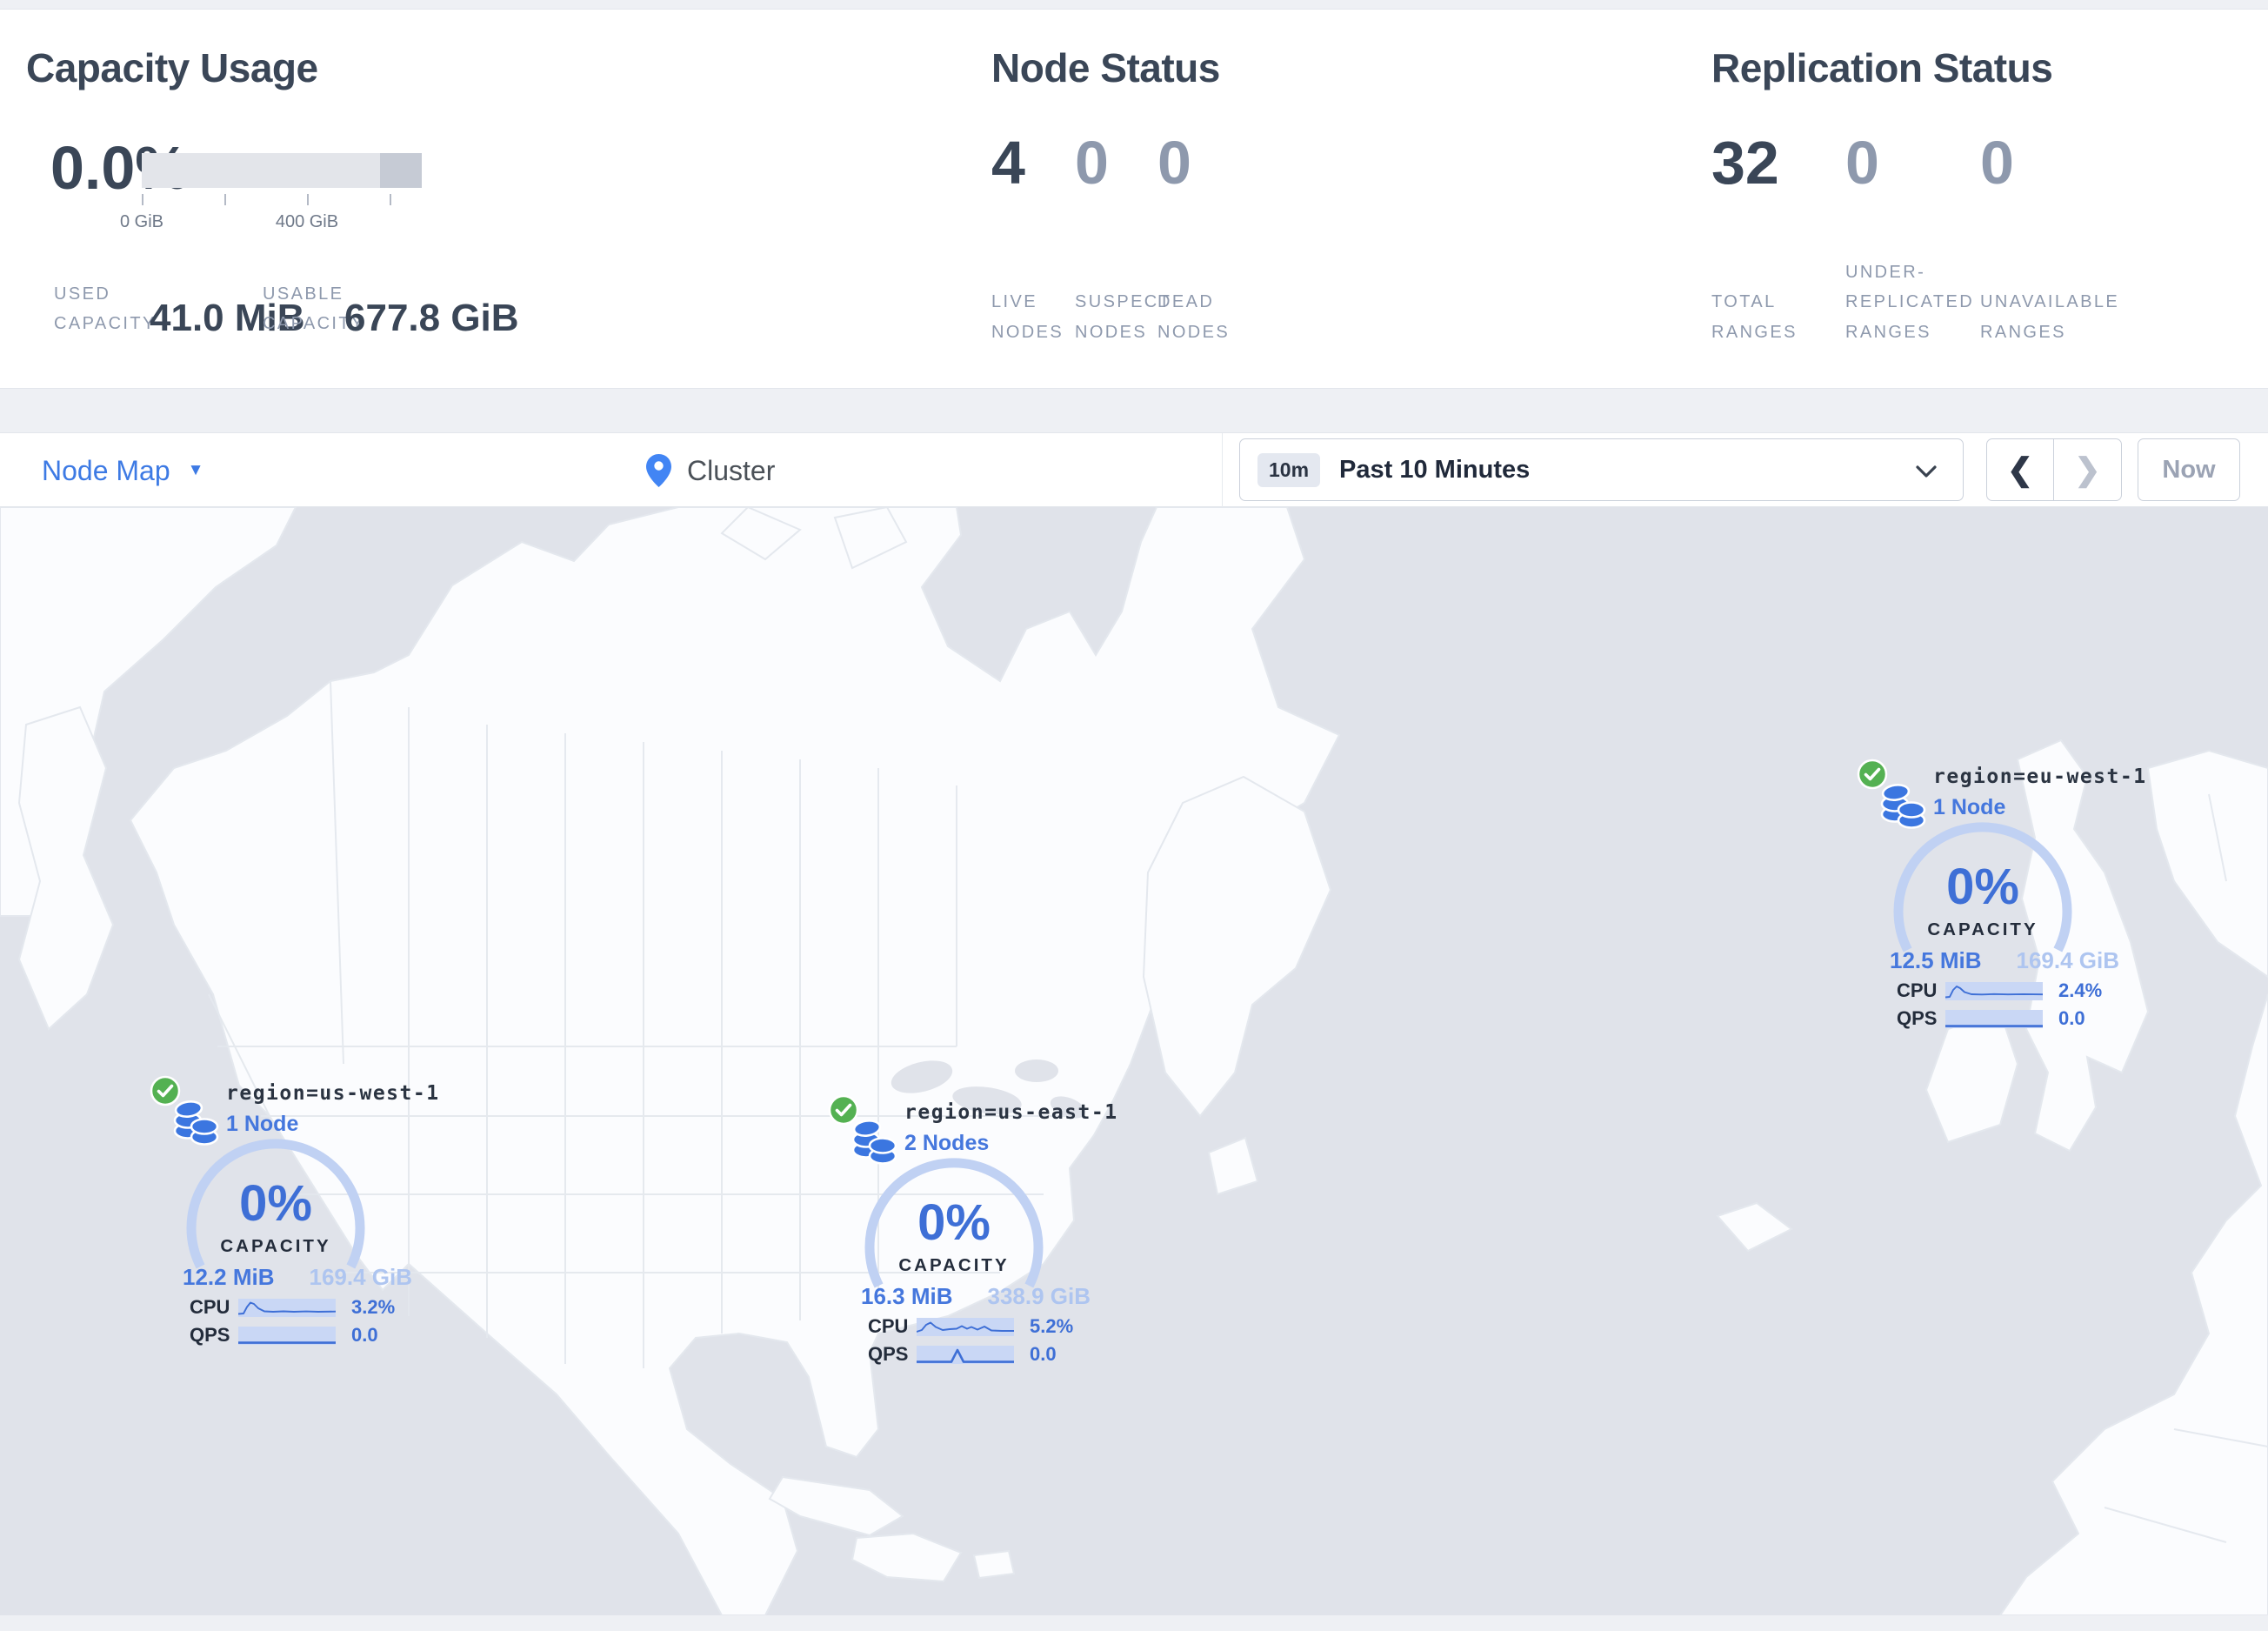 The width and height of the screenshot is (2268, 1631). Describe the element at coordinates (105, 309) in the screenshot. I see `used-capacity-label: USED CAPACITY` at that location.